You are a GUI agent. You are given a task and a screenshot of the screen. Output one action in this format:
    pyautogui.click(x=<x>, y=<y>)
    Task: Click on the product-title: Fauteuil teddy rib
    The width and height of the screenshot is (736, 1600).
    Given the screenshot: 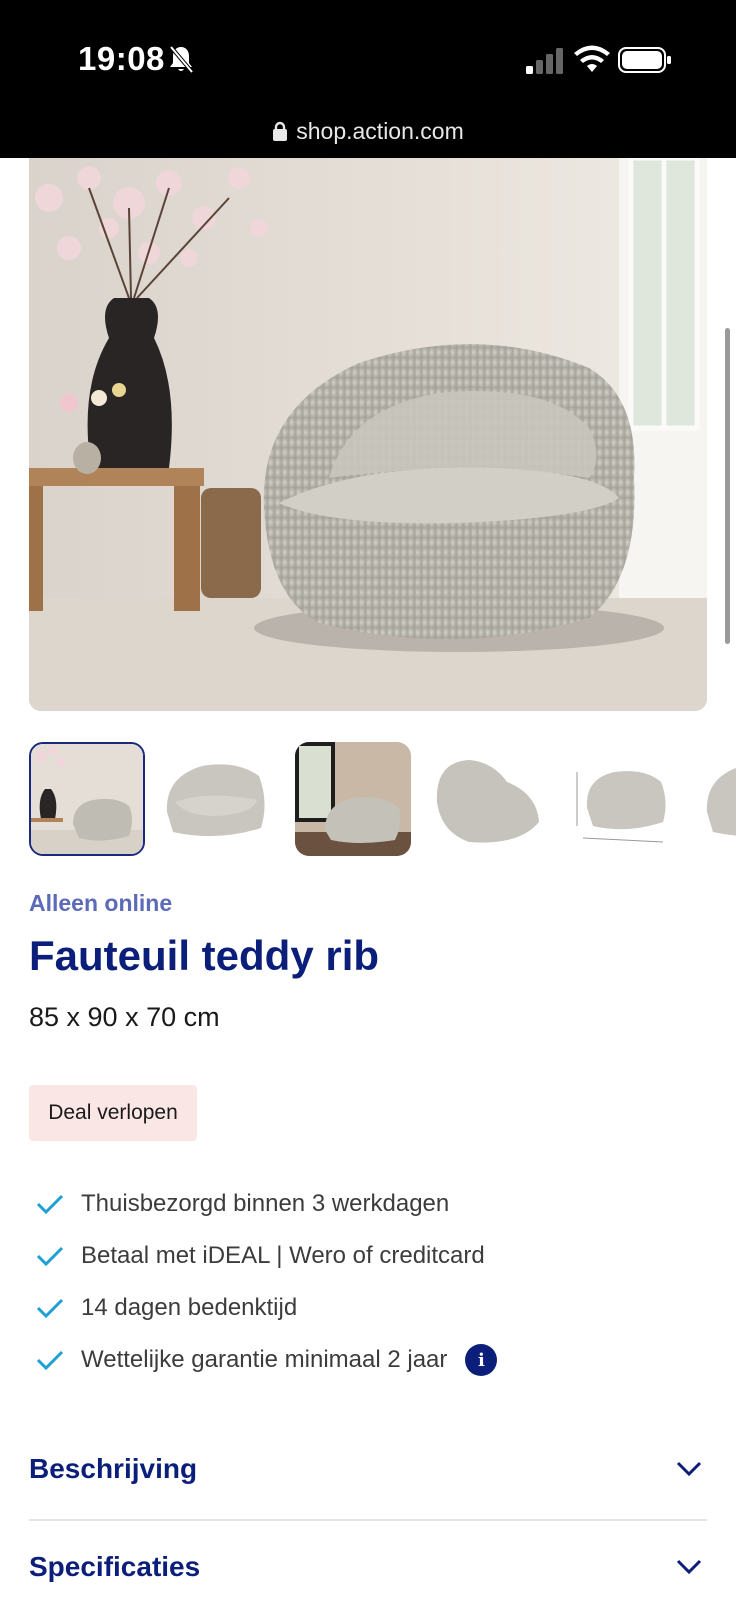 What is the action you would take?
    pyautogui.click(x=204, y=955)
    